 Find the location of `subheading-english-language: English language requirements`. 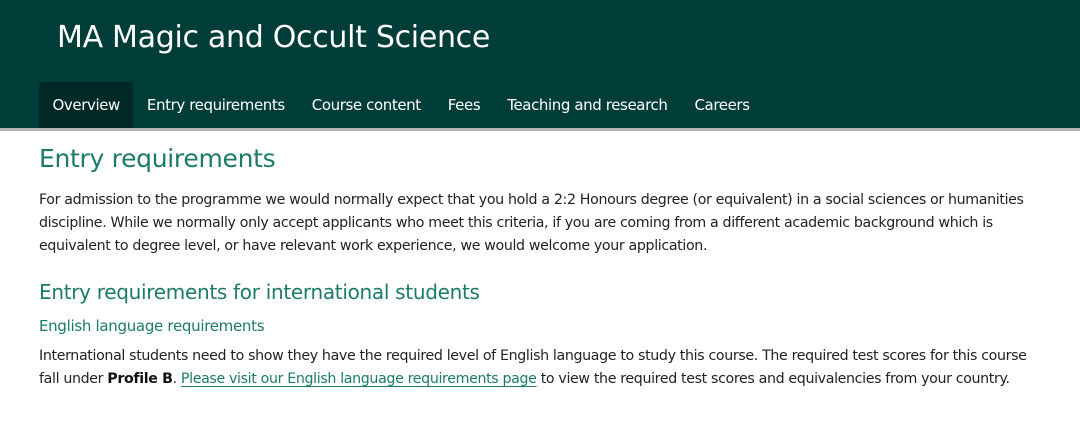

subheading-english-language: English language requirements is located at coordinates (152, 326).